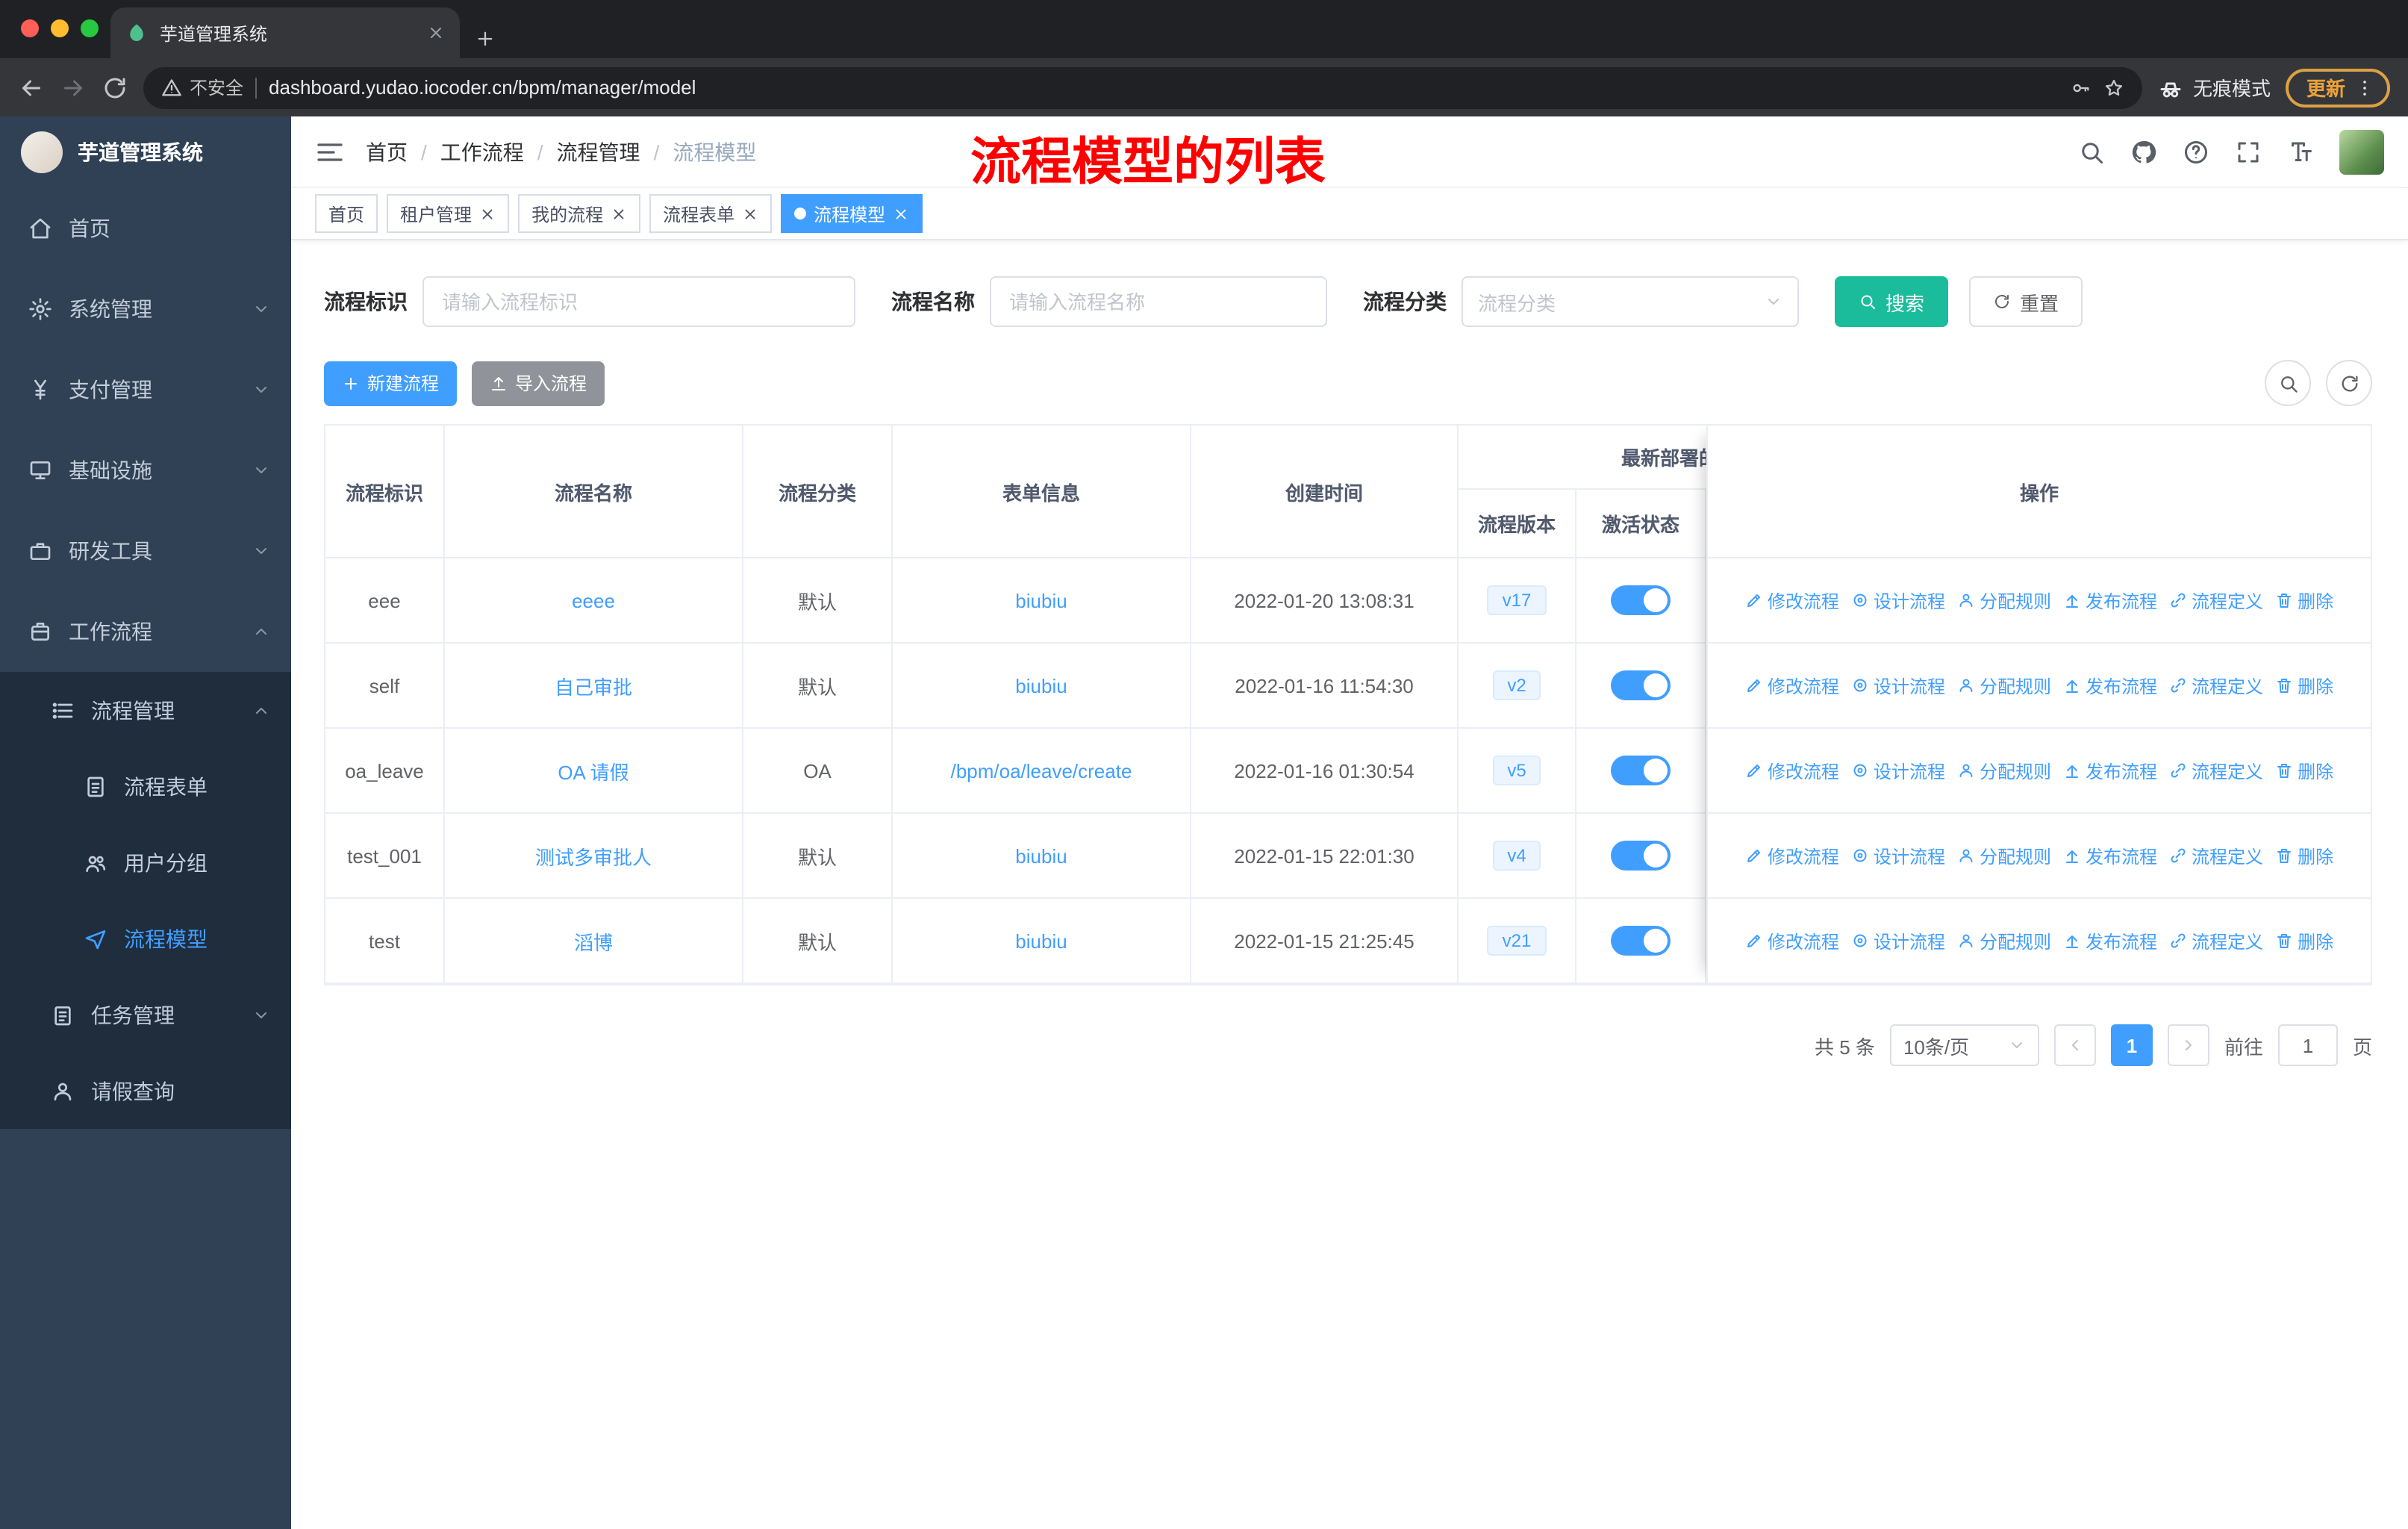 This screenshot has width=2408, height=1529. Describe the element at coordinates (2364, 87) in the screenshot. I see `menu-dots-icon` at that location.